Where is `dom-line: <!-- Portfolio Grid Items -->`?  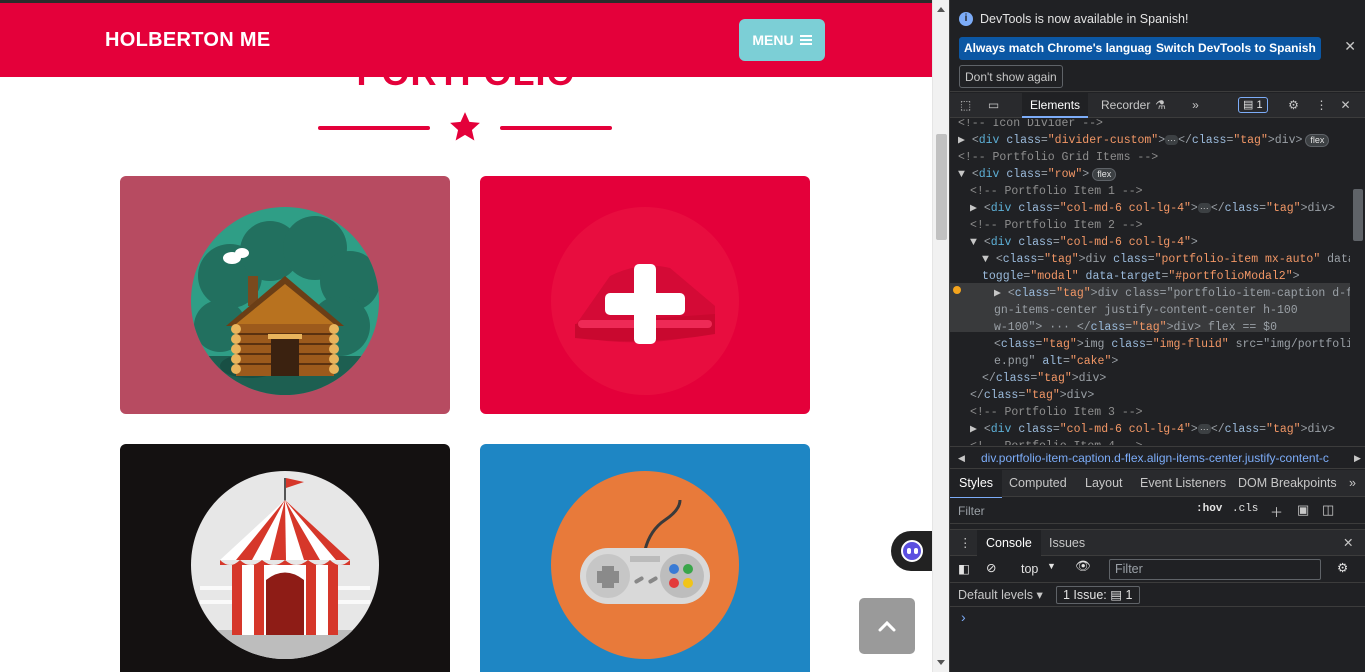 dom-line: <!-- Portfolio Grid Items --> is located at coordinates (1158, 157).